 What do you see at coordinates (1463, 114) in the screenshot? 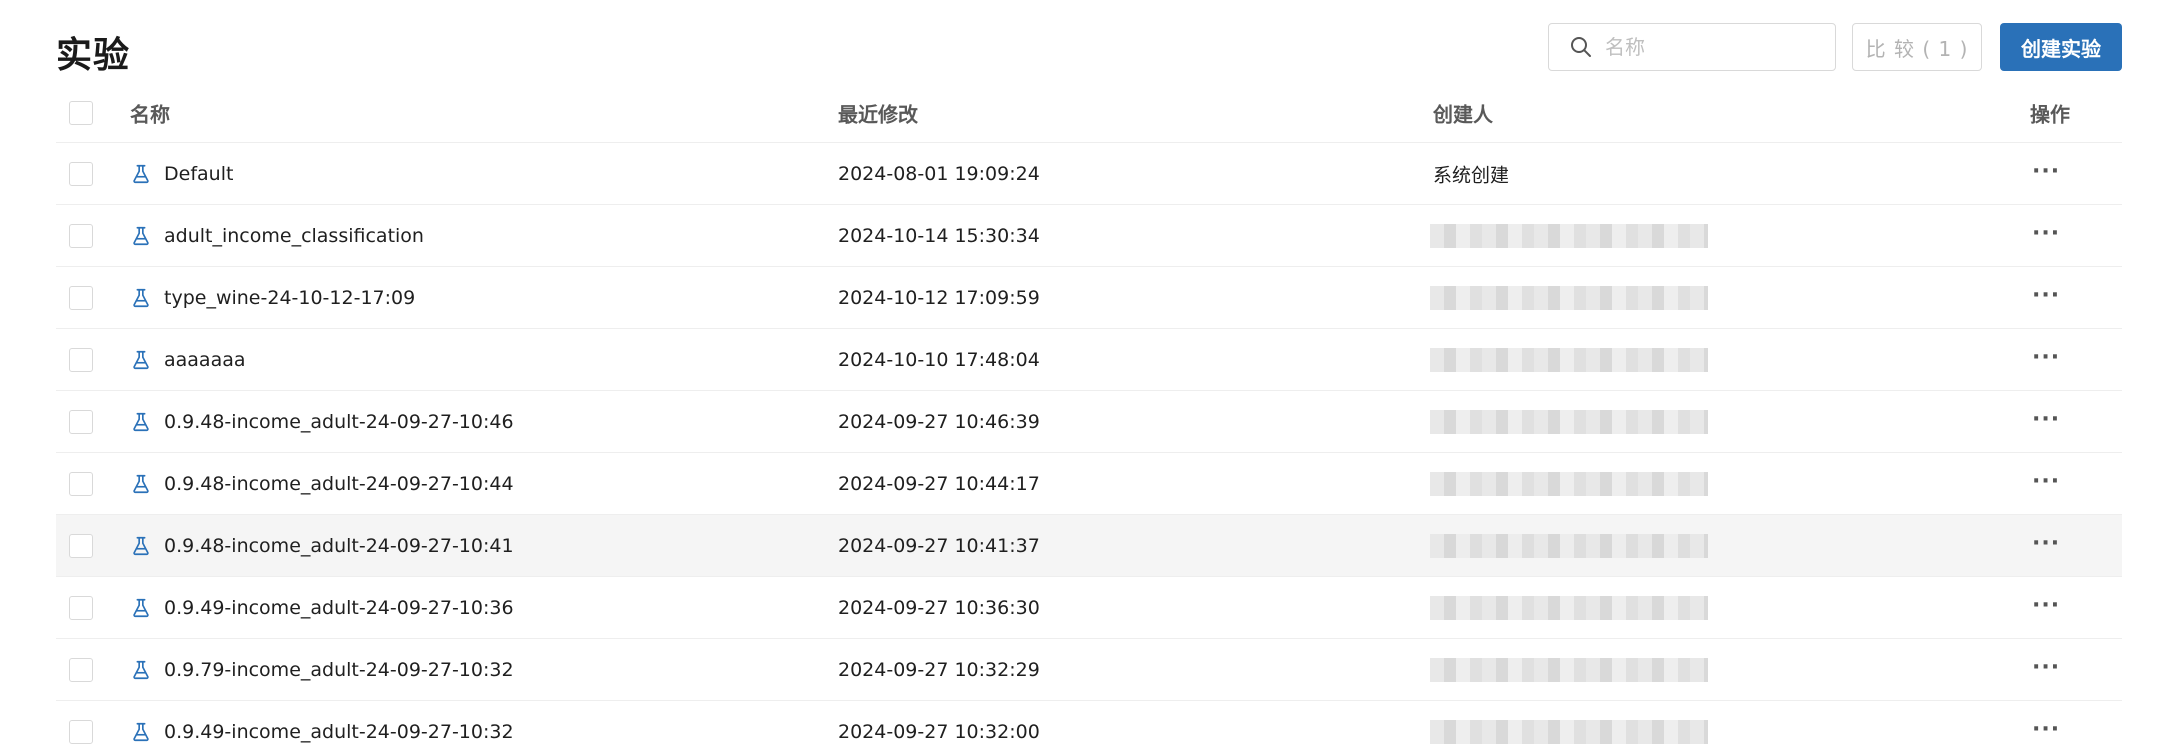
I see `header-creator: 创建人` at bounding box center [1463, 114].